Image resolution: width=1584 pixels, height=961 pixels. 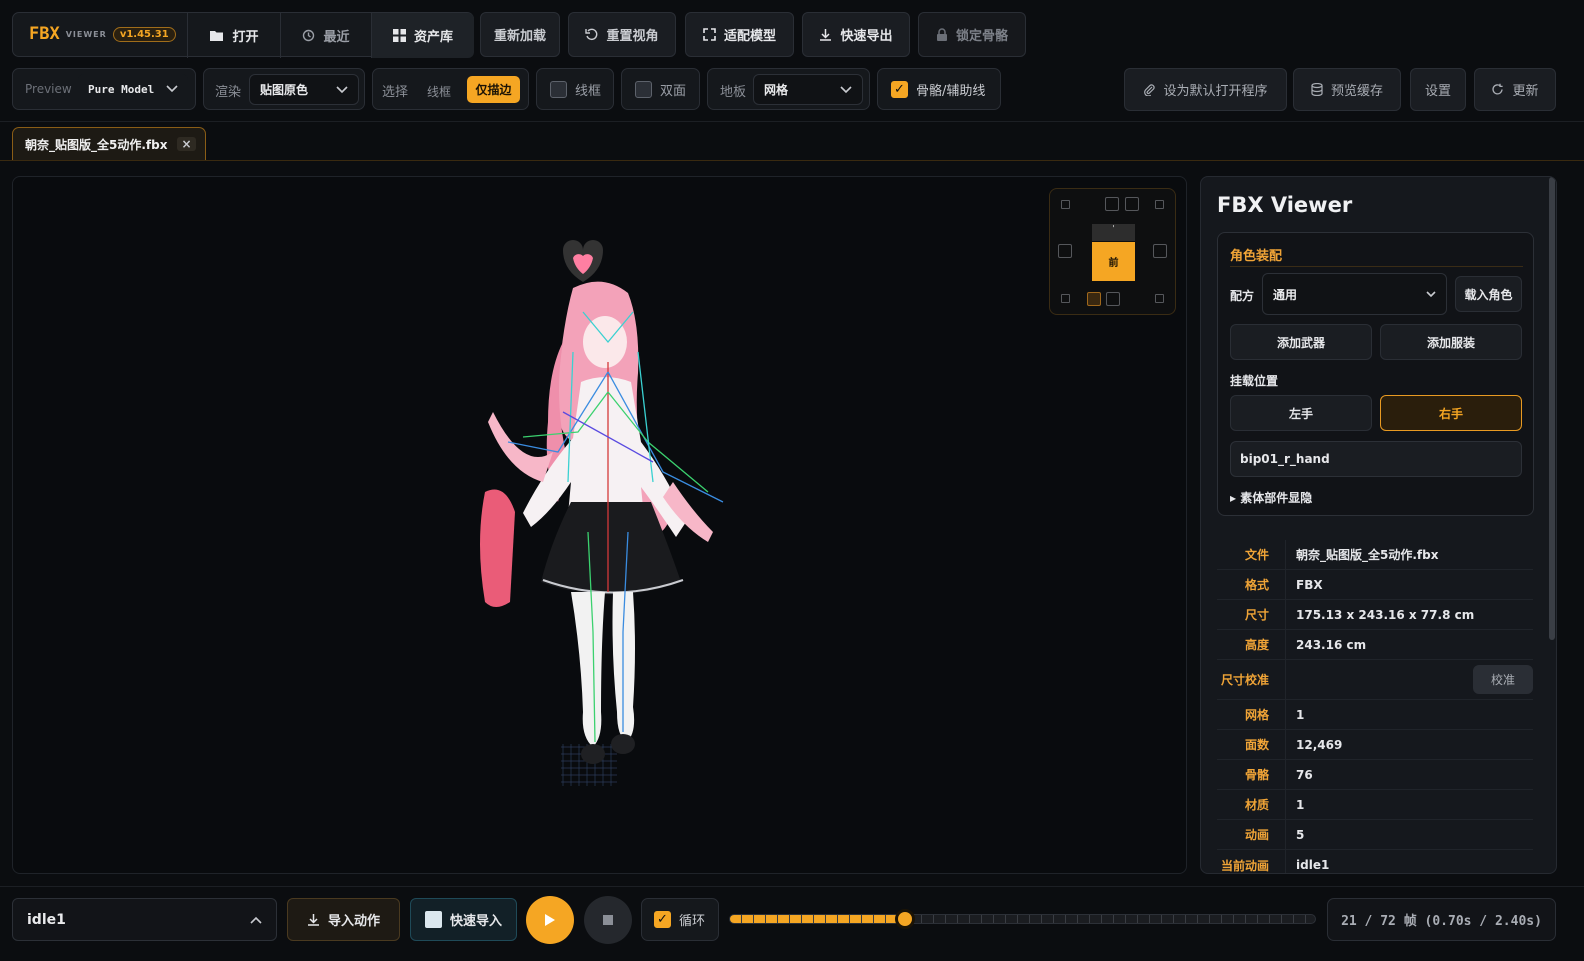 I want to click on info-row-current-animation: 当前动画 idle1, so click(x=1375, y=861).